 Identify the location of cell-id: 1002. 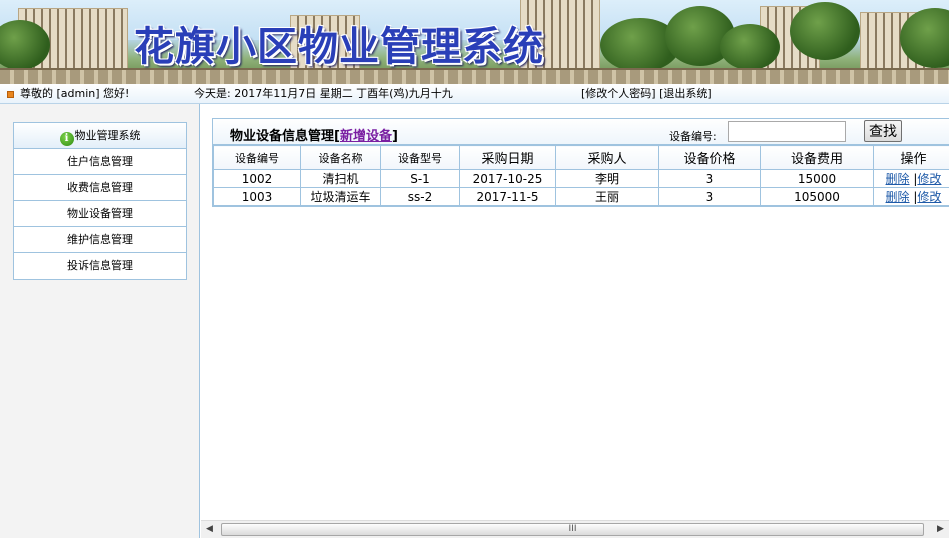
(257, 178).